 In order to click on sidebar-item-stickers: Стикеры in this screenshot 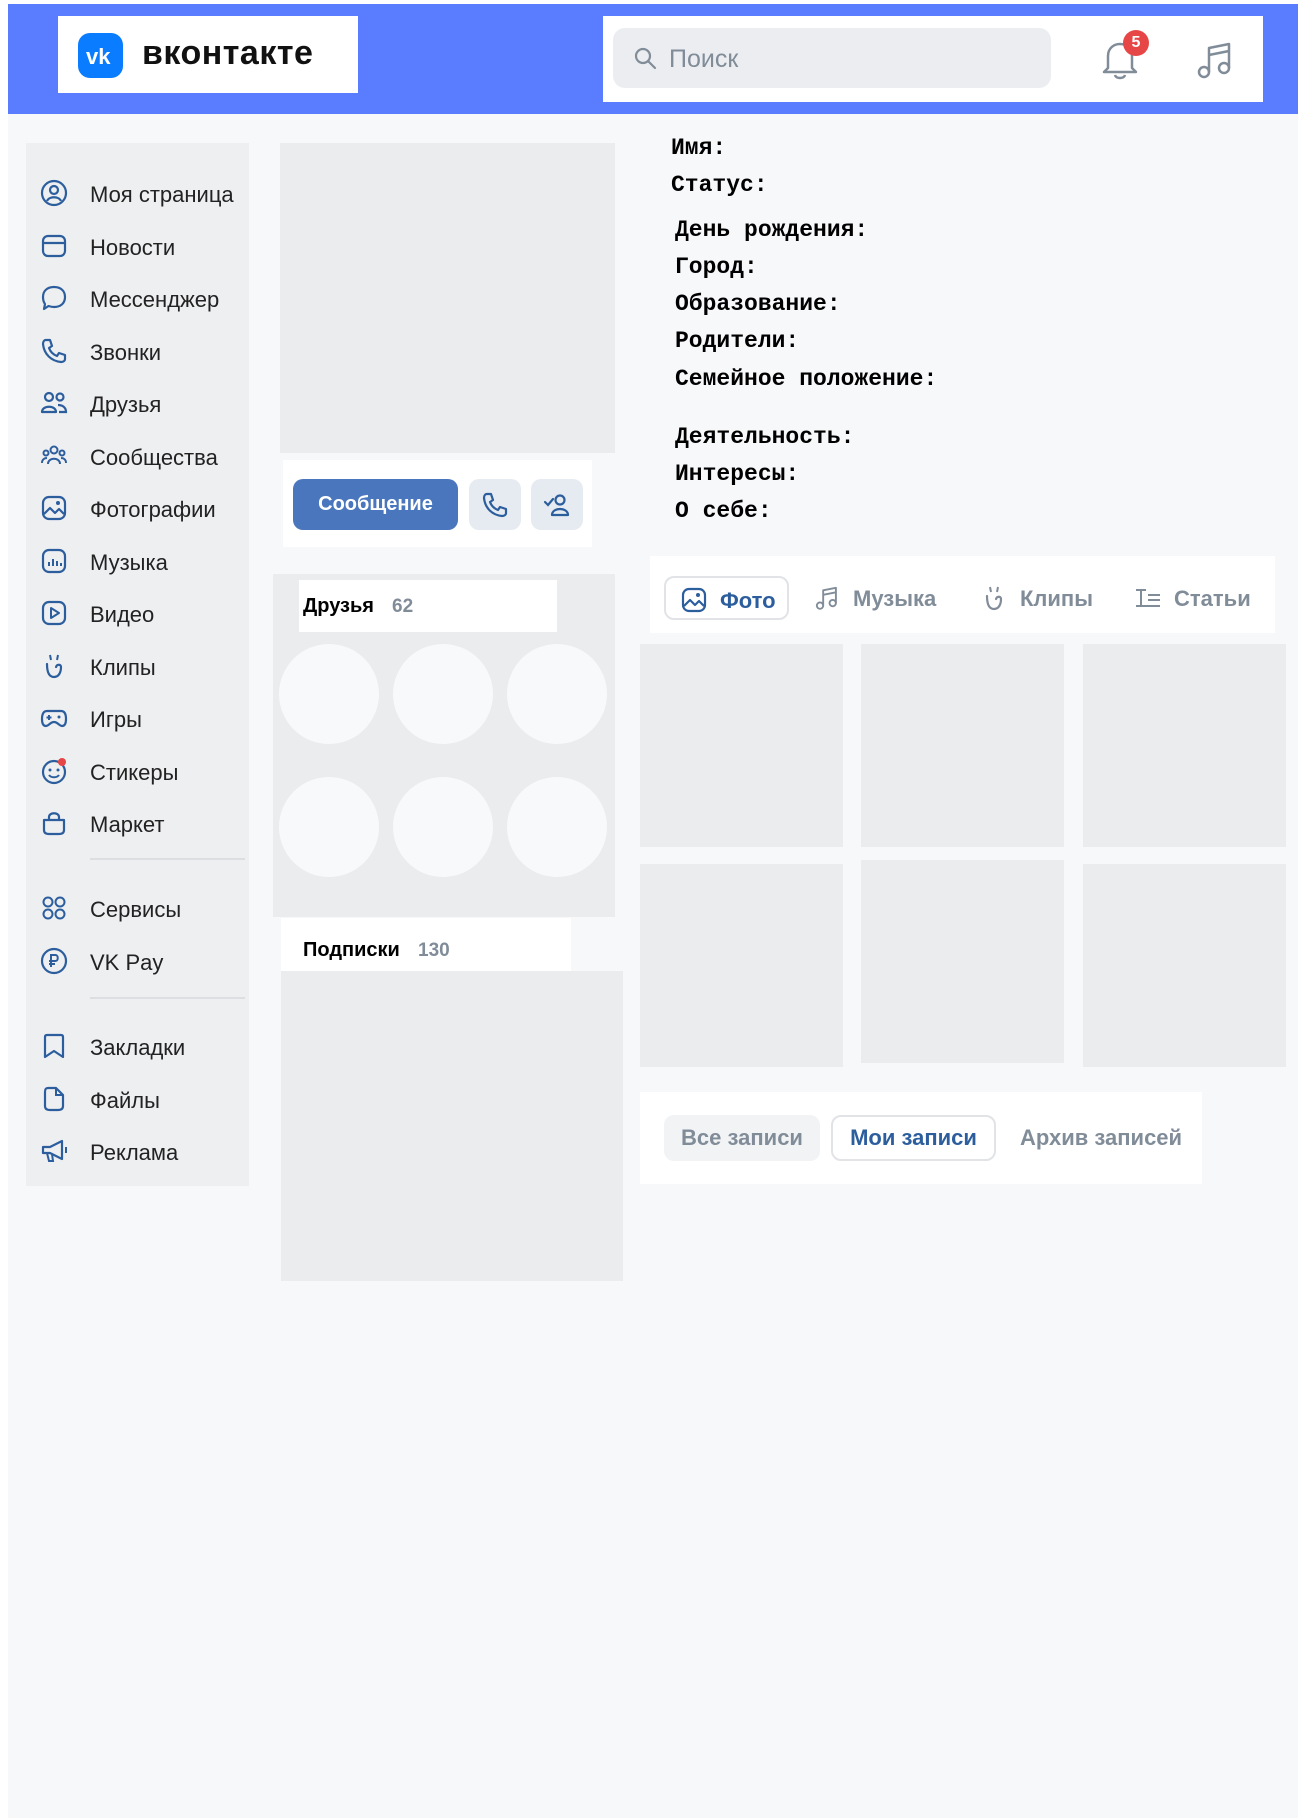, I will do `click(137, 771)`.